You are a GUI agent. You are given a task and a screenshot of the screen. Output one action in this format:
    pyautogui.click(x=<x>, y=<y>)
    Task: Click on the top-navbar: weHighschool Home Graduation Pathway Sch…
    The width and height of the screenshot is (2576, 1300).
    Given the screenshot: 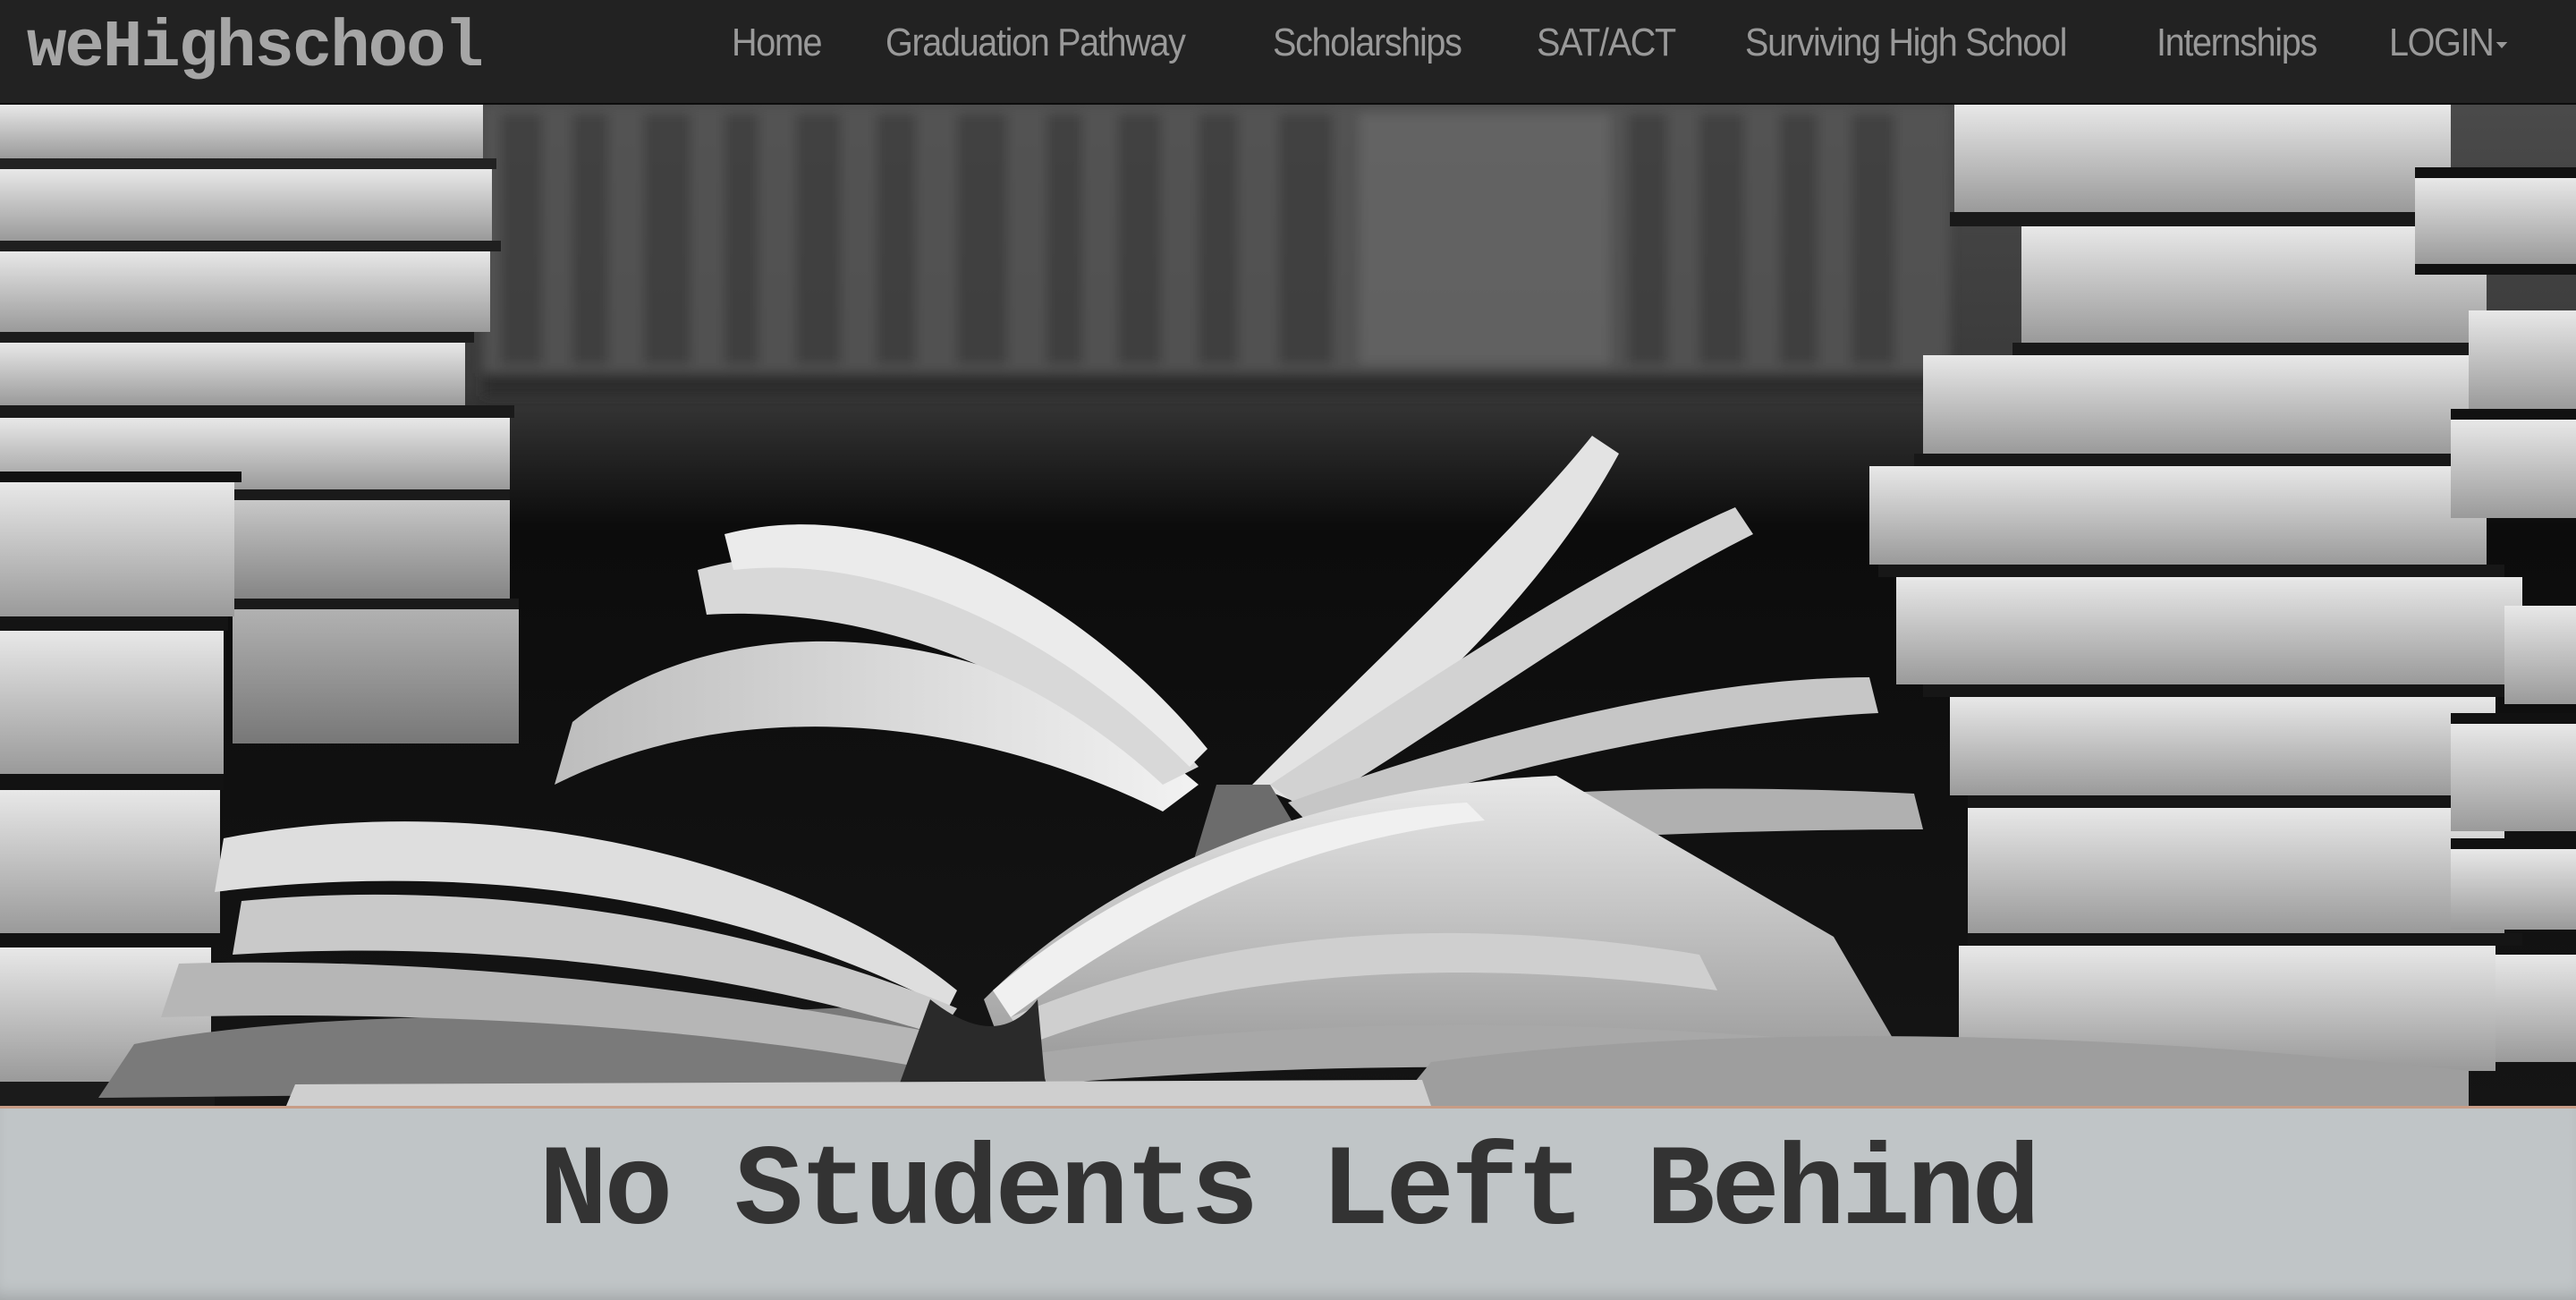 What is the action you would take?
    pyautogui.click(x=1288, y=53)
    